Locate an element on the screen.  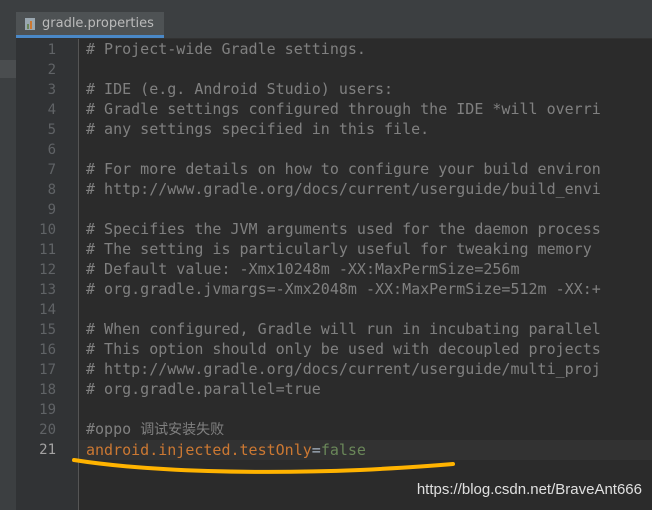
property-value: false is located at coordinates (343, 450).